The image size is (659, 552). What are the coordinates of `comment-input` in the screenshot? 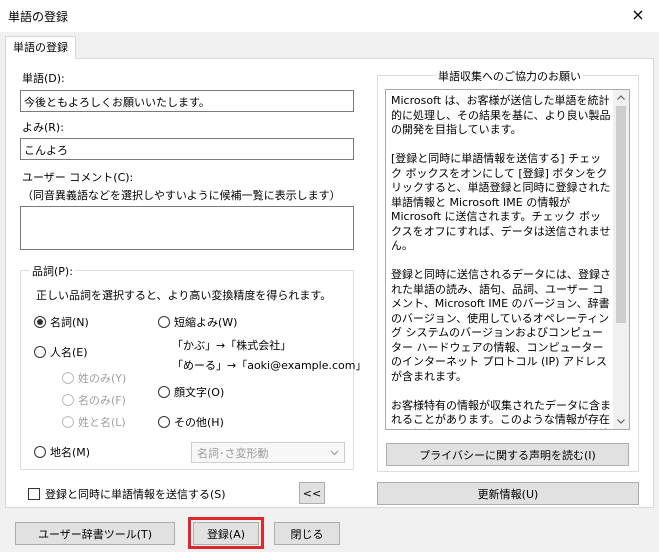 It's located at (187, 228).